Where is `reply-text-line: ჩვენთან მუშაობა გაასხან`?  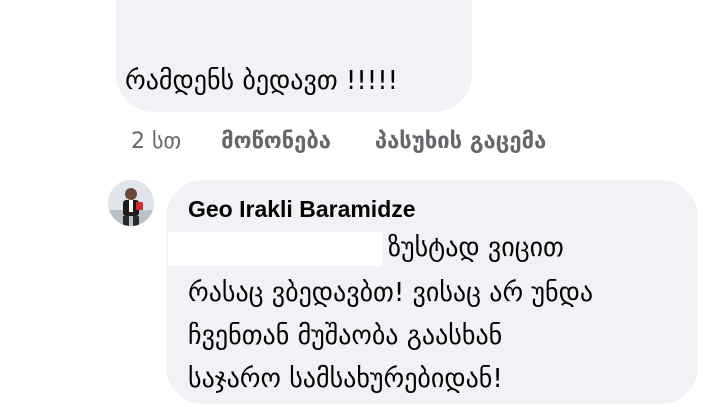 reply-text-line: ჩვენთან მუშაობა გაასხან is located at coordinates (345, 336).